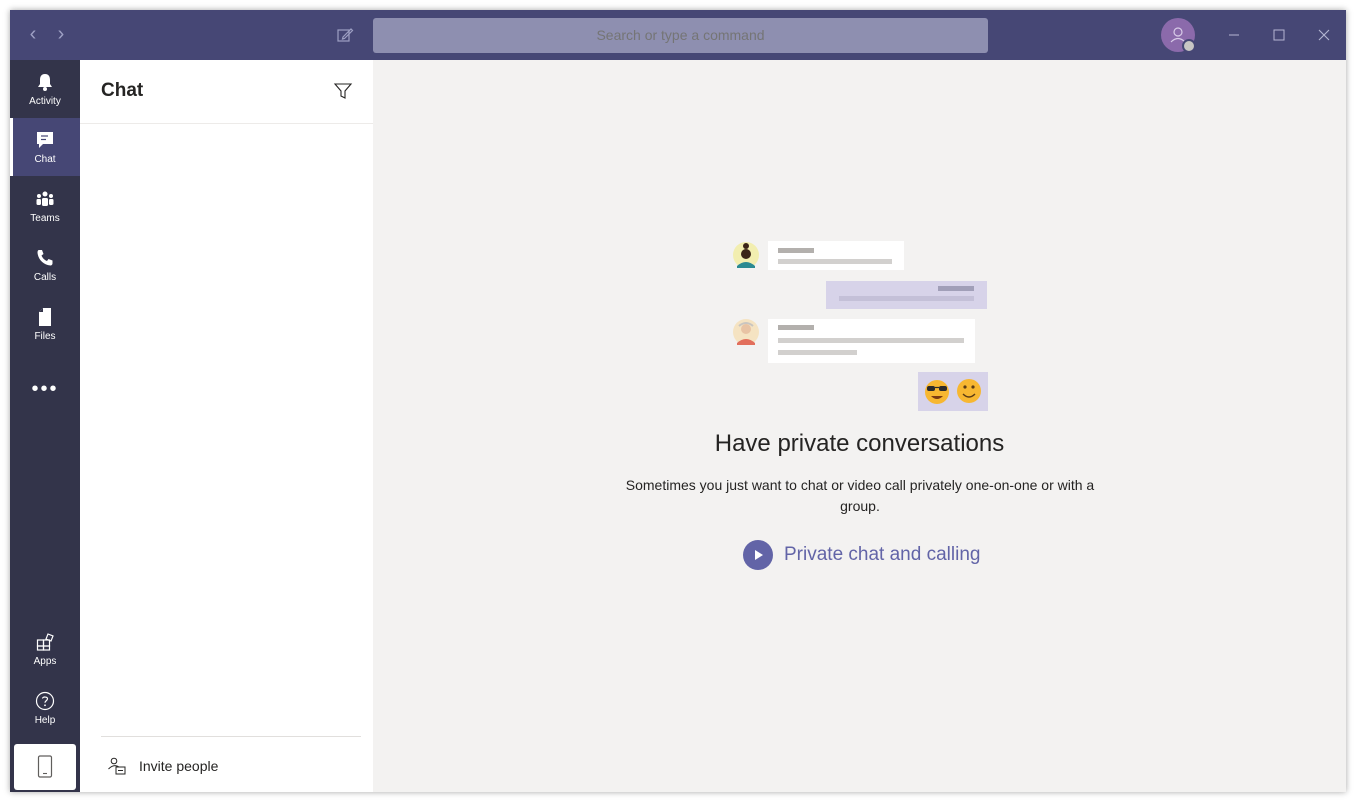 This screenshot has height=800, width=1354. What do you see at coordinates (45, 701) in the screenshot?
I see `help-icon` at bounding box center [45, 701].